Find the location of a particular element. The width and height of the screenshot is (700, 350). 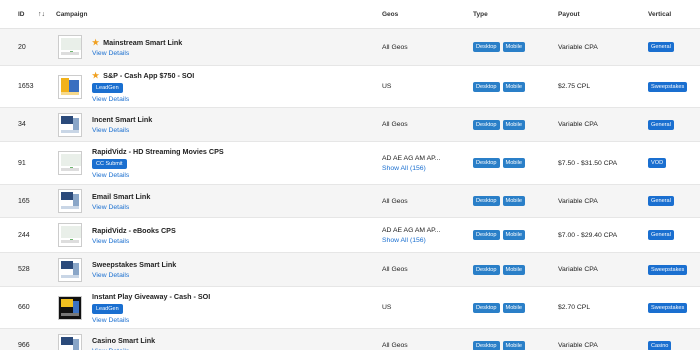

campaign-title-wrap: ★ S&P - Cash App $750 - SOI is located at coordinates (143, 75).